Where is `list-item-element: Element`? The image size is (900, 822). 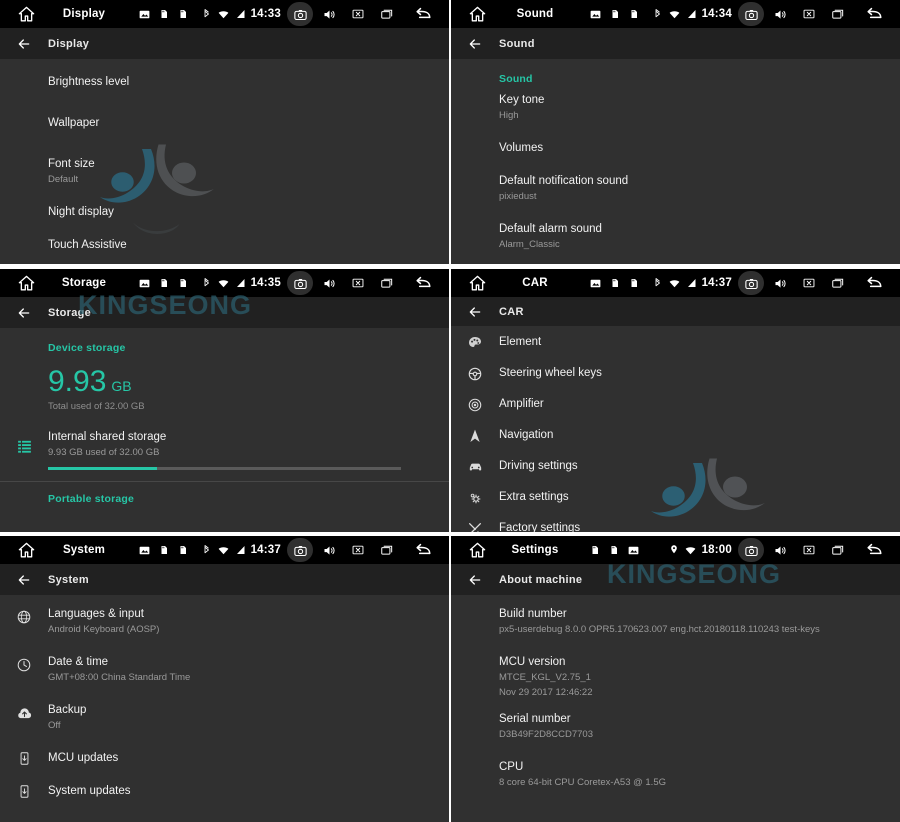
list-item-element: Element is located at coordinates (675, 342).